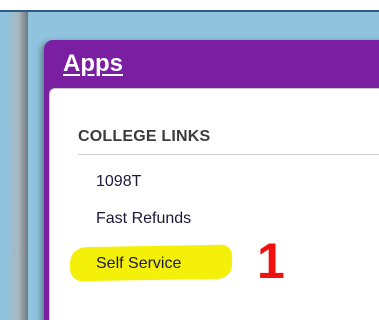  What do you see at coordinates (189, 6) in the screenshot?
I see `background-window-edge` at bounding box center [189, 6].